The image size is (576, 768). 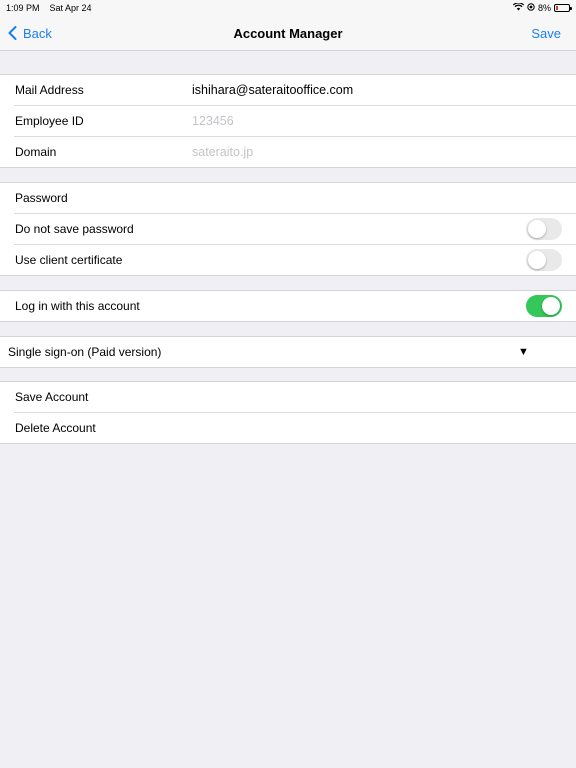 I want to click on client-certificate-row: Use client certificate, so click(x=288, y=259).